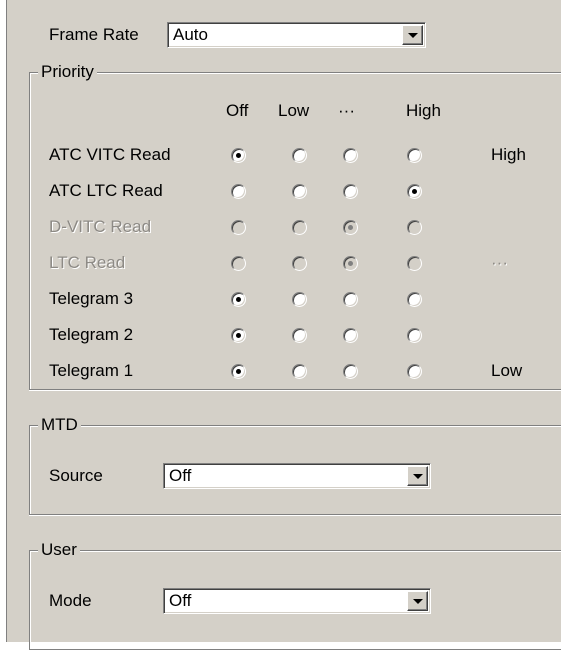 The height and width of the screenshot is (650, 561). Describe the element at coordinates (294, 110) in the screenshot. I see `priority-column-header: Low` at that location.